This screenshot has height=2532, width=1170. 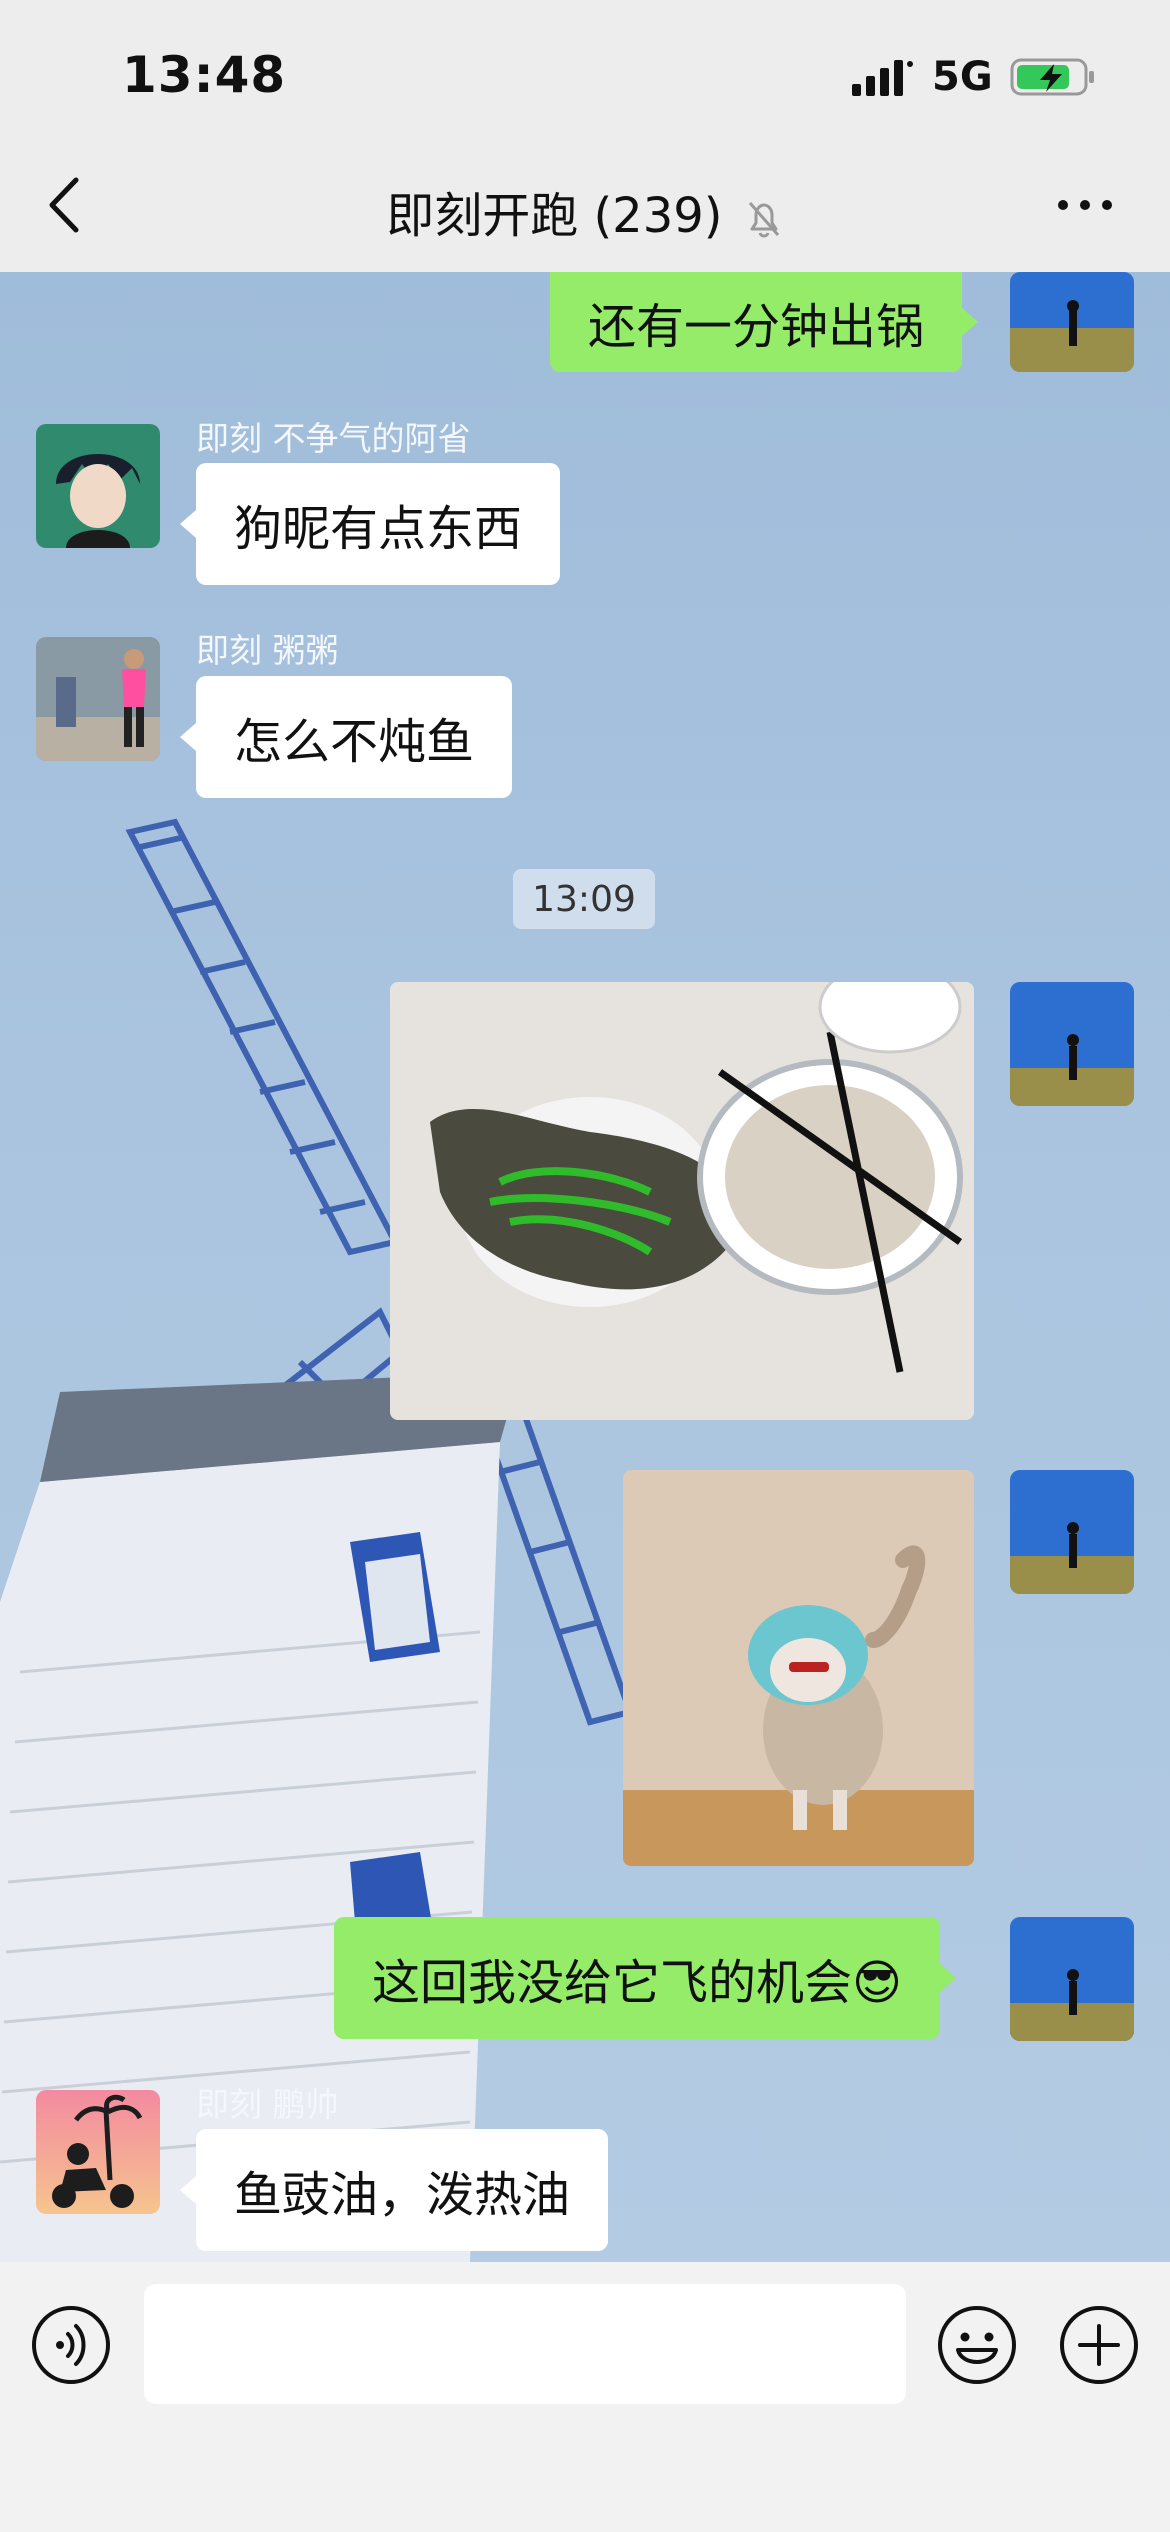 I want to click on message-bubble: 狗昵有点东西, so click(x=370, y=524).